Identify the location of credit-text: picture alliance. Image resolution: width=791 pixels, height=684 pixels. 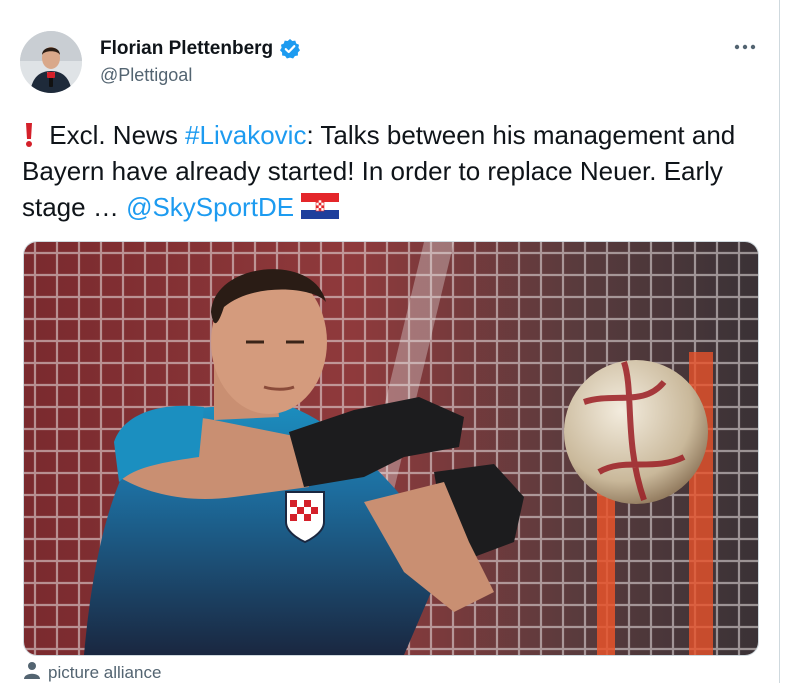
(105, 672).